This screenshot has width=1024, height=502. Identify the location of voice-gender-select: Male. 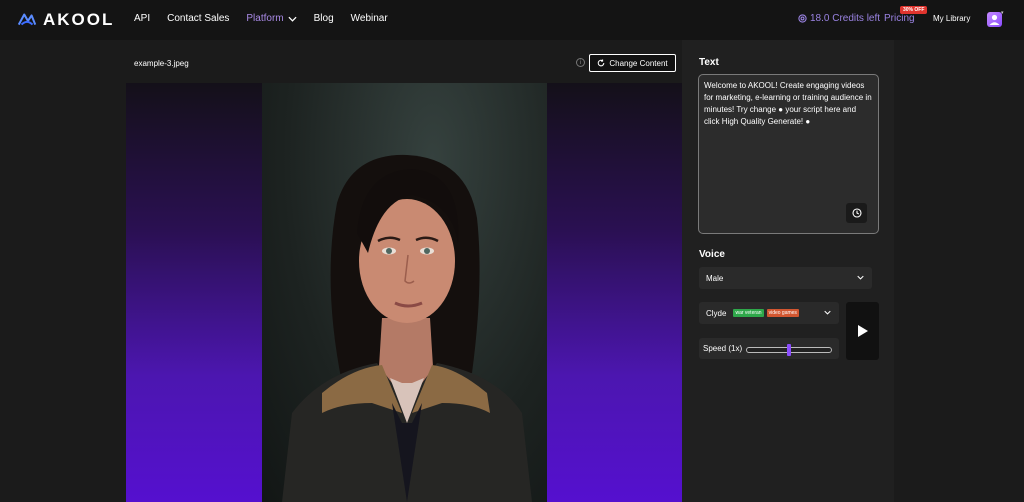
(785, 278).